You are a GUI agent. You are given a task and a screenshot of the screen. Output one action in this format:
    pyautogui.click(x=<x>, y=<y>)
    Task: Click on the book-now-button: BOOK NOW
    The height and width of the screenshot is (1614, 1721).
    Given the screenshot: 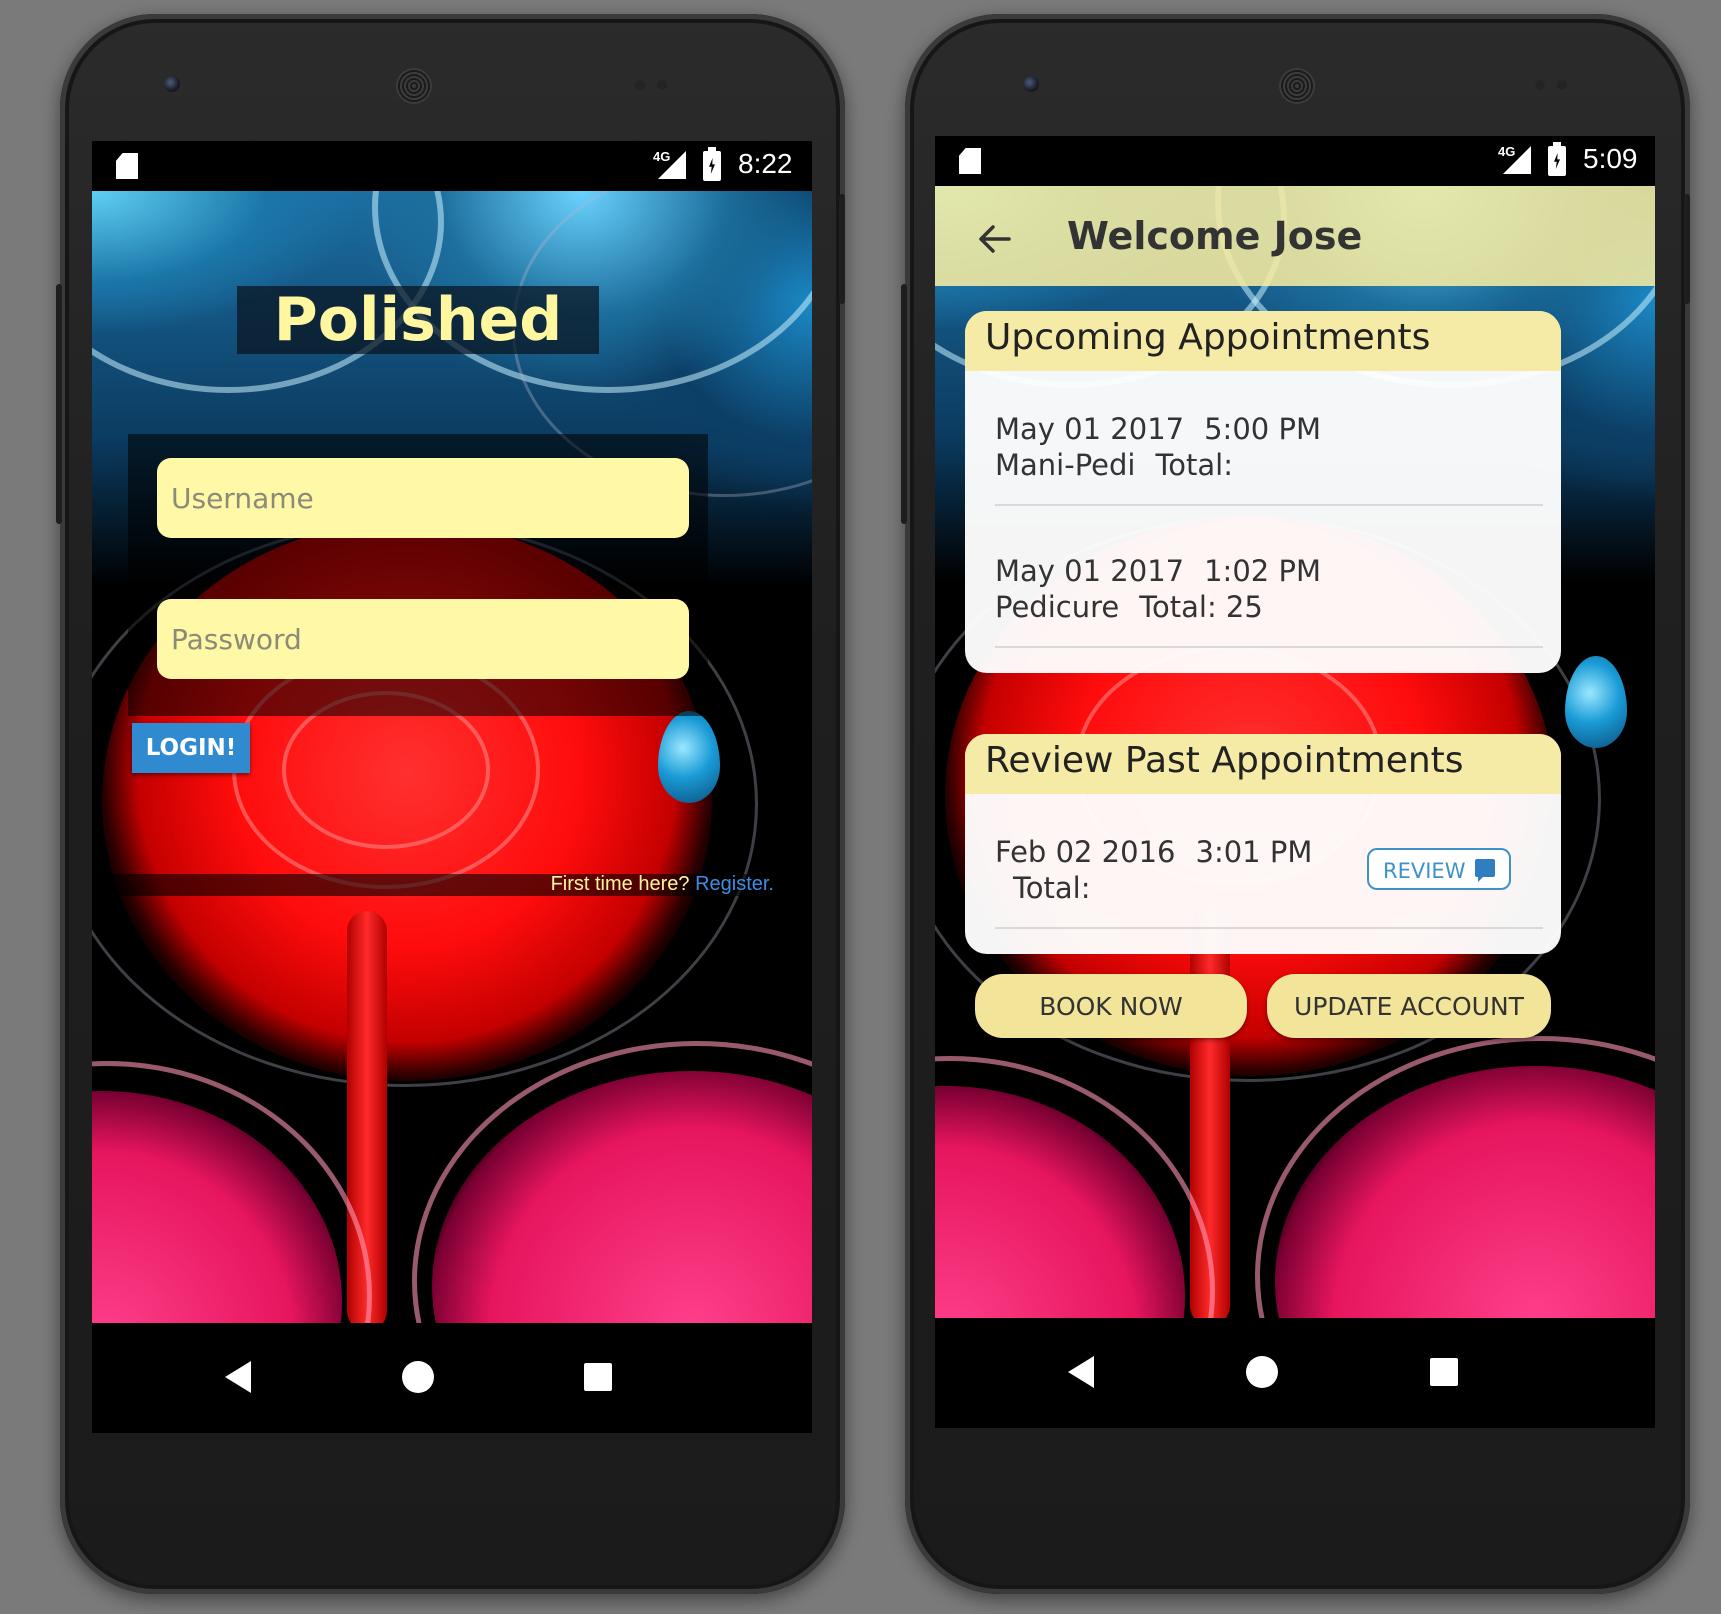 What is the action you would take?
    pyautogui.click(x=1111, y=1006)
    